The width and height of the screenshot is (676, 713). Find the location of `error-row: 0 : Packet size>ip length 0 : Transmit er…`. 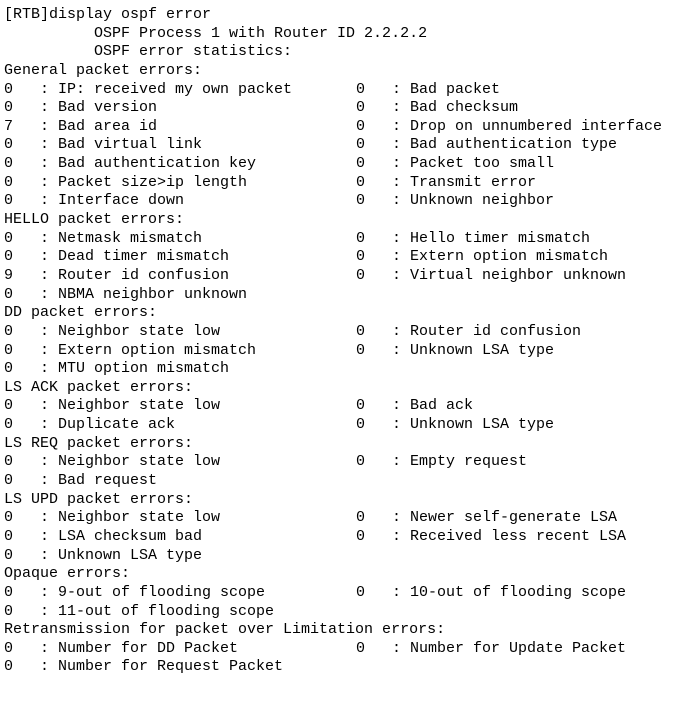

error-row: 0 : Packet size>ip length 0 : Transmit er… is located at coordinates (338, 183).